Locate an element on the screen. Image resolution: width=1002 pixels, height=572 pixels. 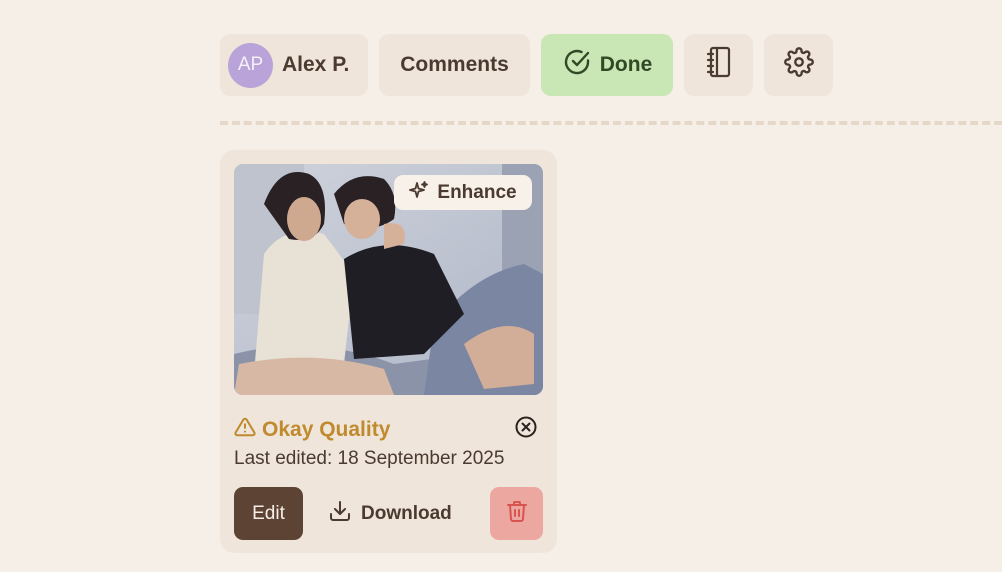
photo-thumbnail: Enhance is located at coordinates (388, 279).